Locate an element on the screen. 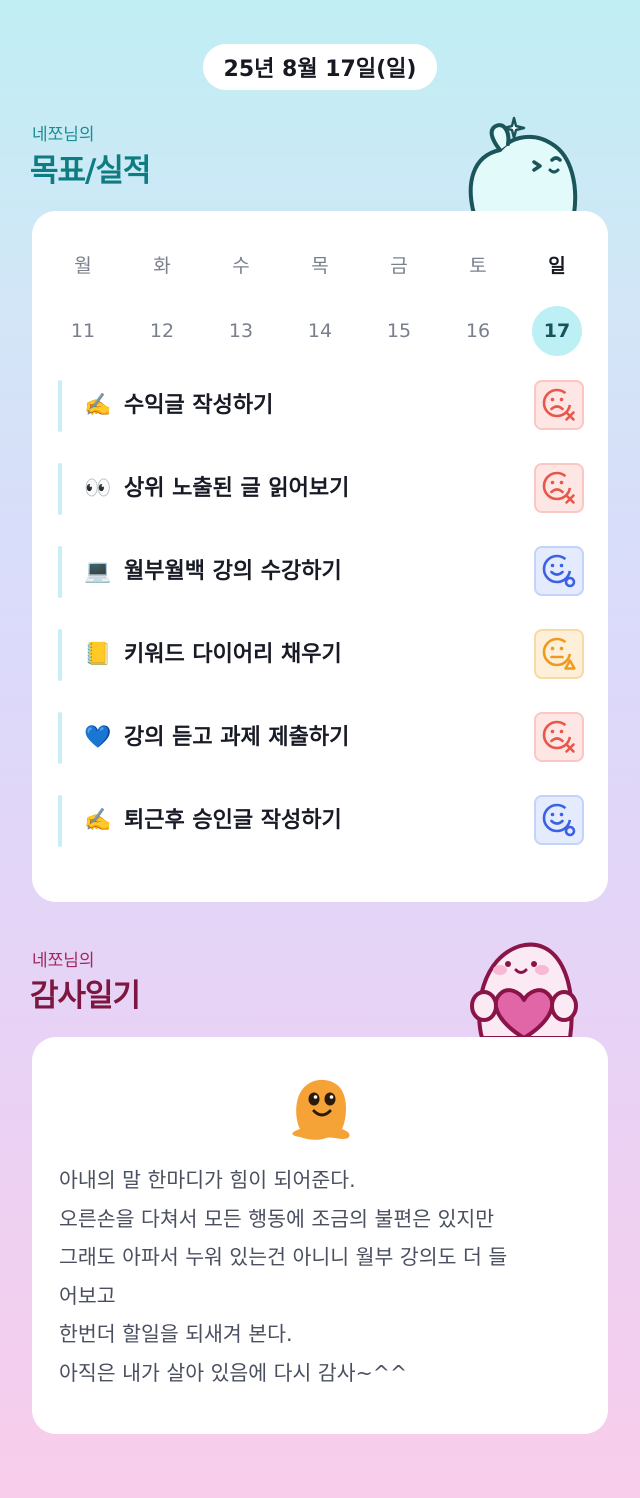  goal-text: 상위 노출된 글 읽어보기 is located at coordinates (237, 488).